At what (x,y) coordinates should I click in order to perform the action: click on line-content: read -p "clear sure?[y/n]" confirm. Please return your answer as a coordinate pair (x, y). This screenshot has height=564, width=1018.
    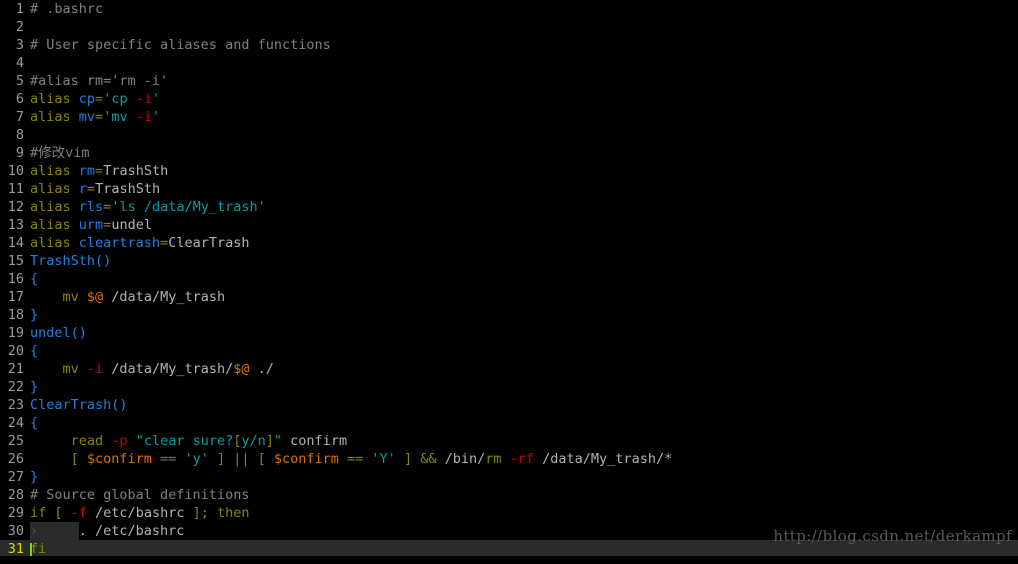
    Looking at the image, I should click on (188, 441).